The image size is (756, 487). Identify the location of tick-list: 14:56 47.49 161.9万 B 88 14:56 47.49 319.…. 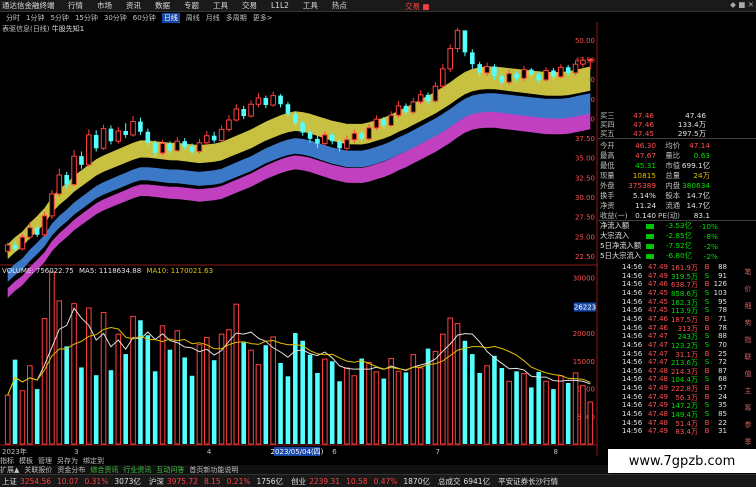
(680, 350).